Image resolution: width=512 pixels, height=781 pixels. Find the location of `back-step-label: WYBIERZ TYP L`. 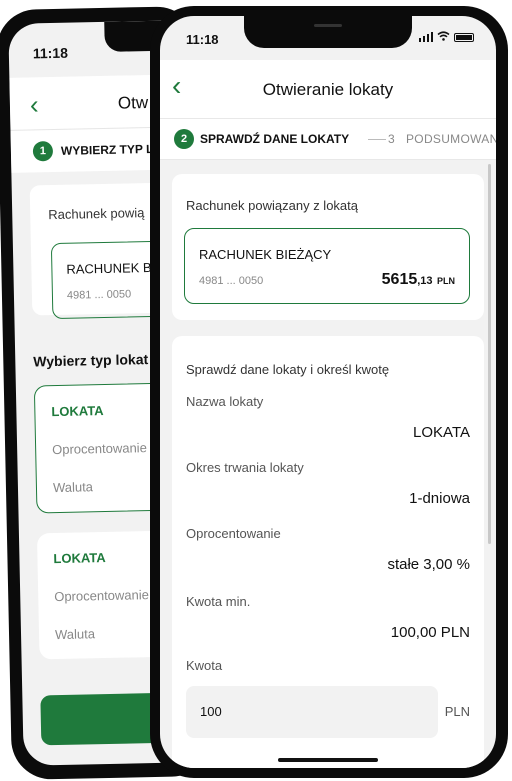

back-step-label: WYBIERZ TYP L is located at coordinates (107, 149).